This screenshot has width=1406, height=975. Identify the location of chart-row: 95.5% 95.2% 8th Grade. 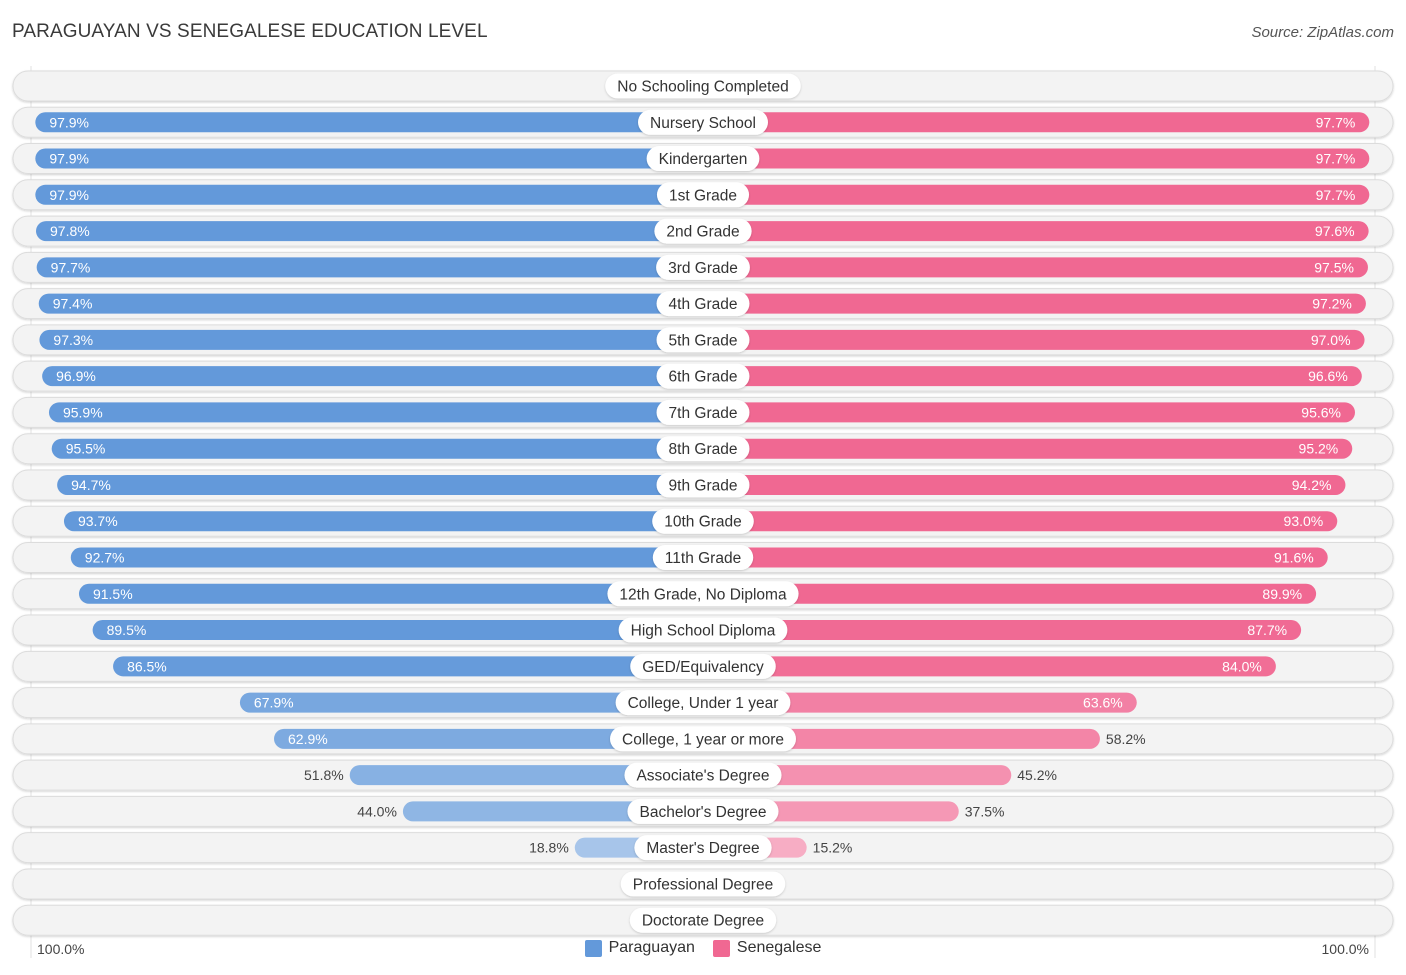
(703, 449).